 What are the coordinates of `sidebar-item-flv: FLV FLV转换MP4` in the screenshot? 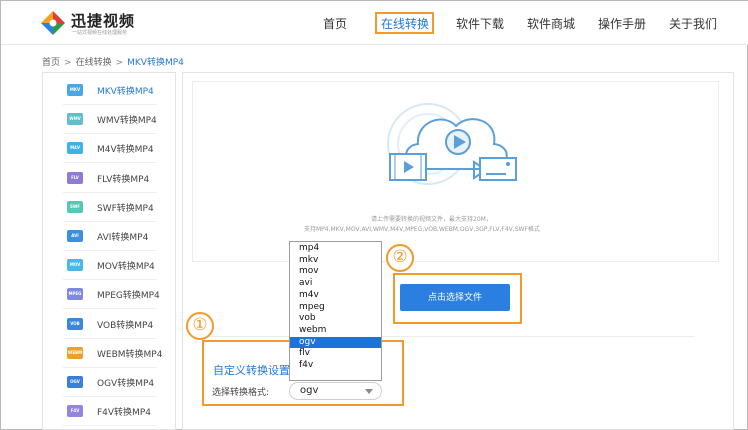 It's located at (110, 178).